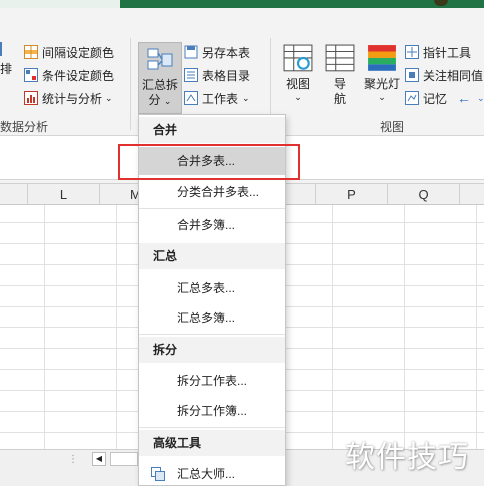 The width and height of the screenshot is (484, 486). What do you see at coordinates (298, 58) in the screenshot?
I see `view-icon` at bounding box center [298, 58].